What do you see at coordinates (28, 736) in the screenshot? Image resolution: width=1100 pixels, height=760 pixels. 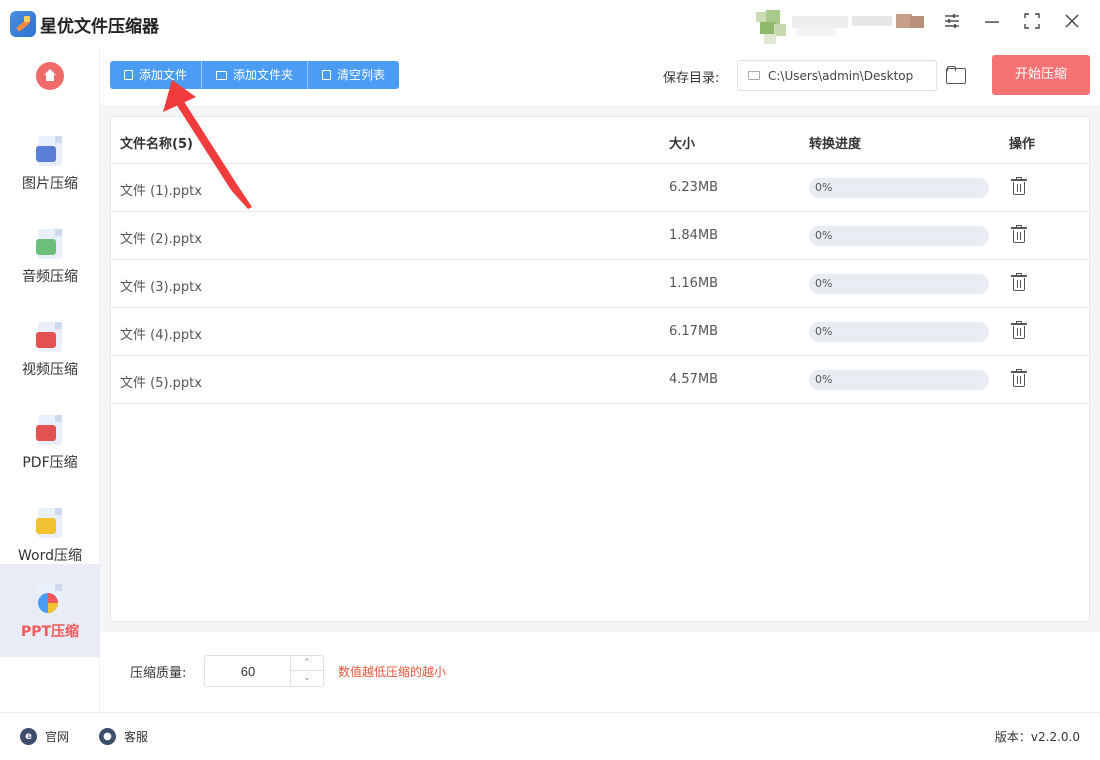 I see `browser-icon: e` at bounding box center [28, 736].